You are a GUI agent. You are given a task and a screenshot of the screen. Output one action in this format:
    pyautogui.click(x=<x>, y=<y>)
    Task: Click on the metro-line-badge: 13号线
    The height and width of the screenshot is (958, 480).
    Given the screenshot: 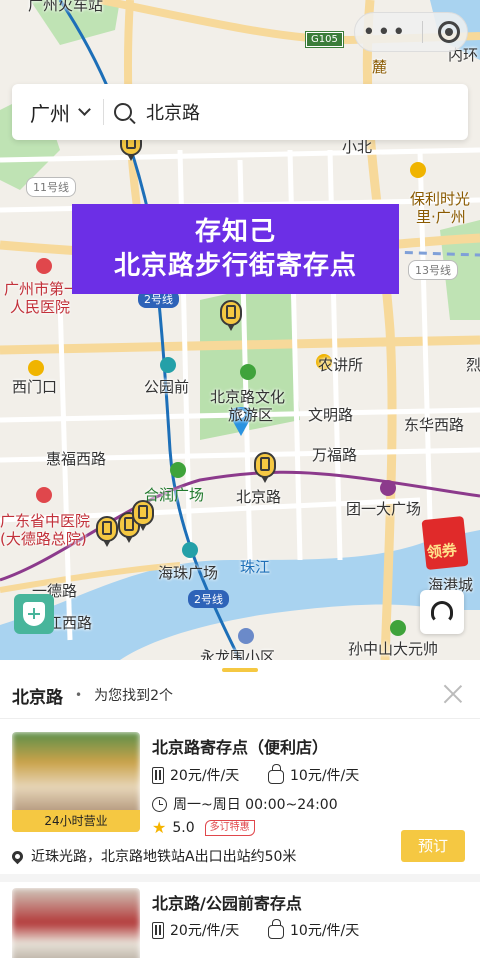 What is the action you would take?
    pyautogui.click(x=433, y=270)
    